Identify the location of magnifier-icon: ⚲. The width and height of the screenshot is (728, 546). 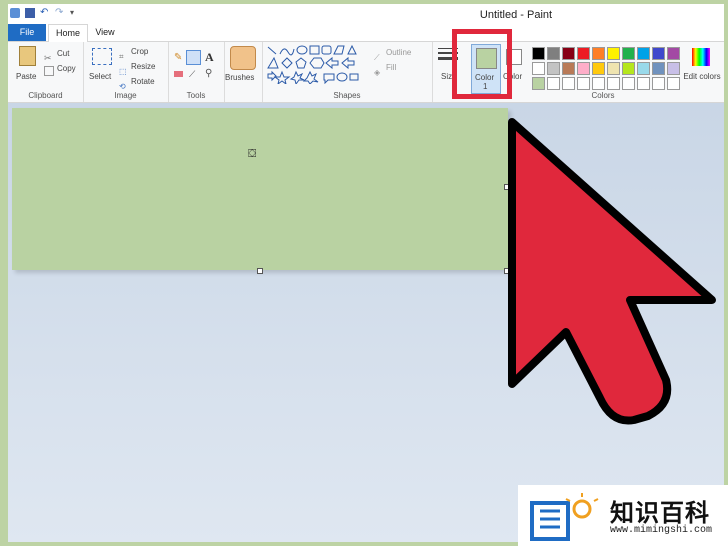
(208, 73).